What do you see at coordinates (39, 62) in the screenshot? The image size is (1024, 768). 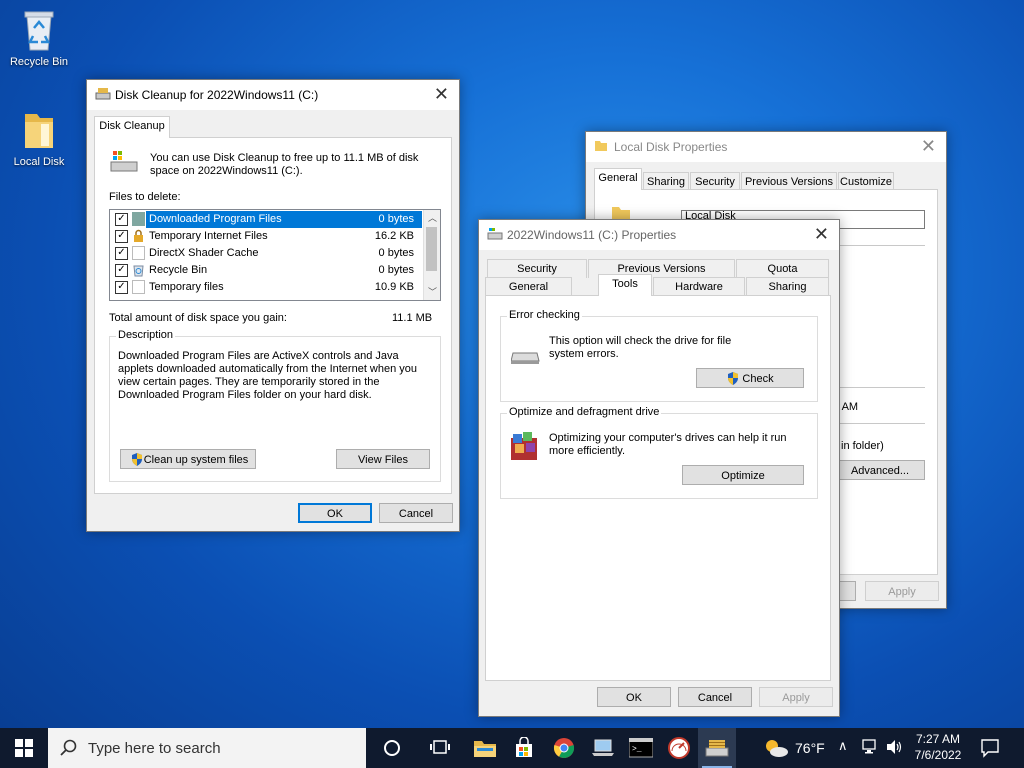 I see `desktop-icon-label: Recycle Bin` at bounding box center [39, 62].